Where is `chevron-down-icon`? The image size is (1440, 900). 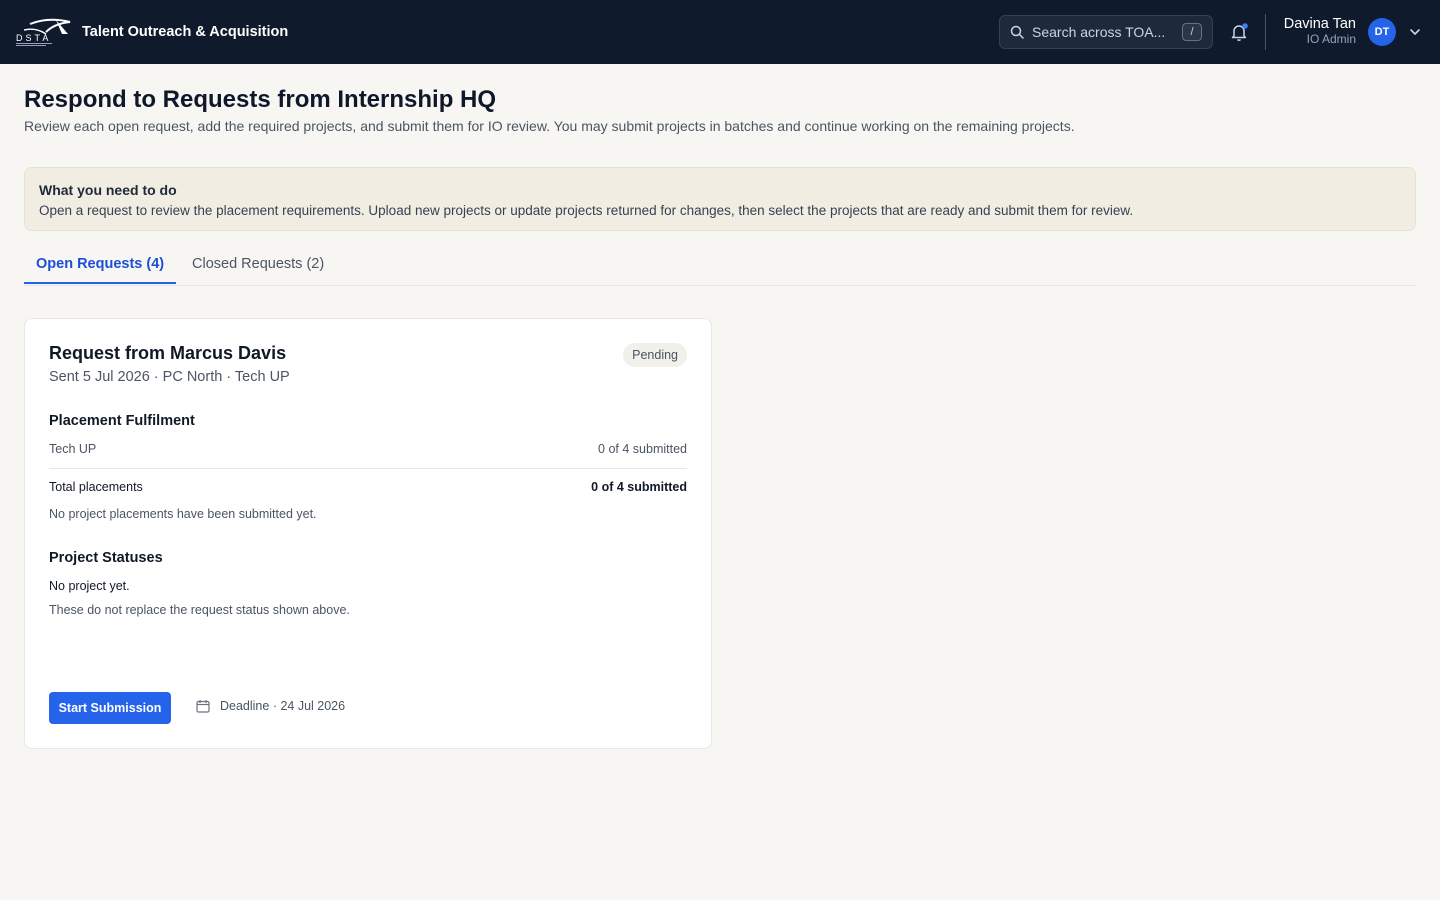 chevron-down-icon is located at coordinates (1415, 32).